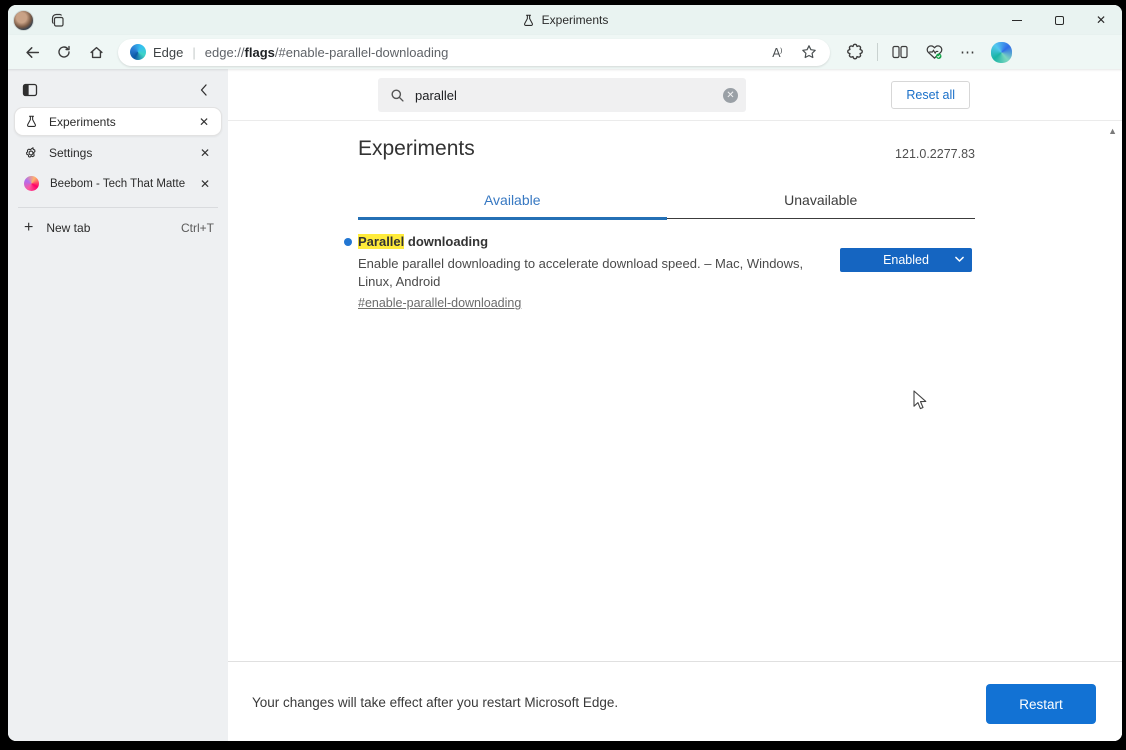 Image resolution: width=1126 pixels, height=750 pixels. Describe the element at coordinates (1017, 20) in the screenshot. I see `minimize-button` at that location.